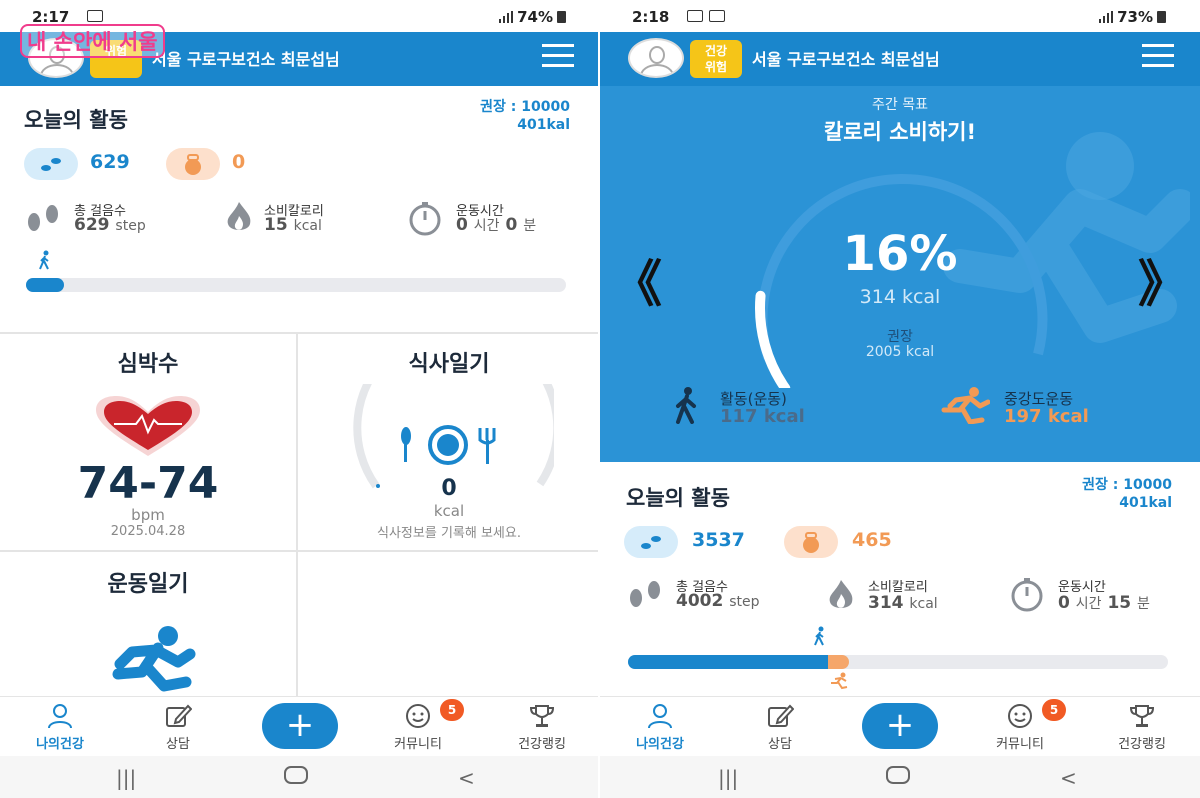 Image resolution: width=1200 pixels, height=798 pixels. Describe the element at coordinates (542, 716) in the screenshot. I see `trophy-icon` at that location.